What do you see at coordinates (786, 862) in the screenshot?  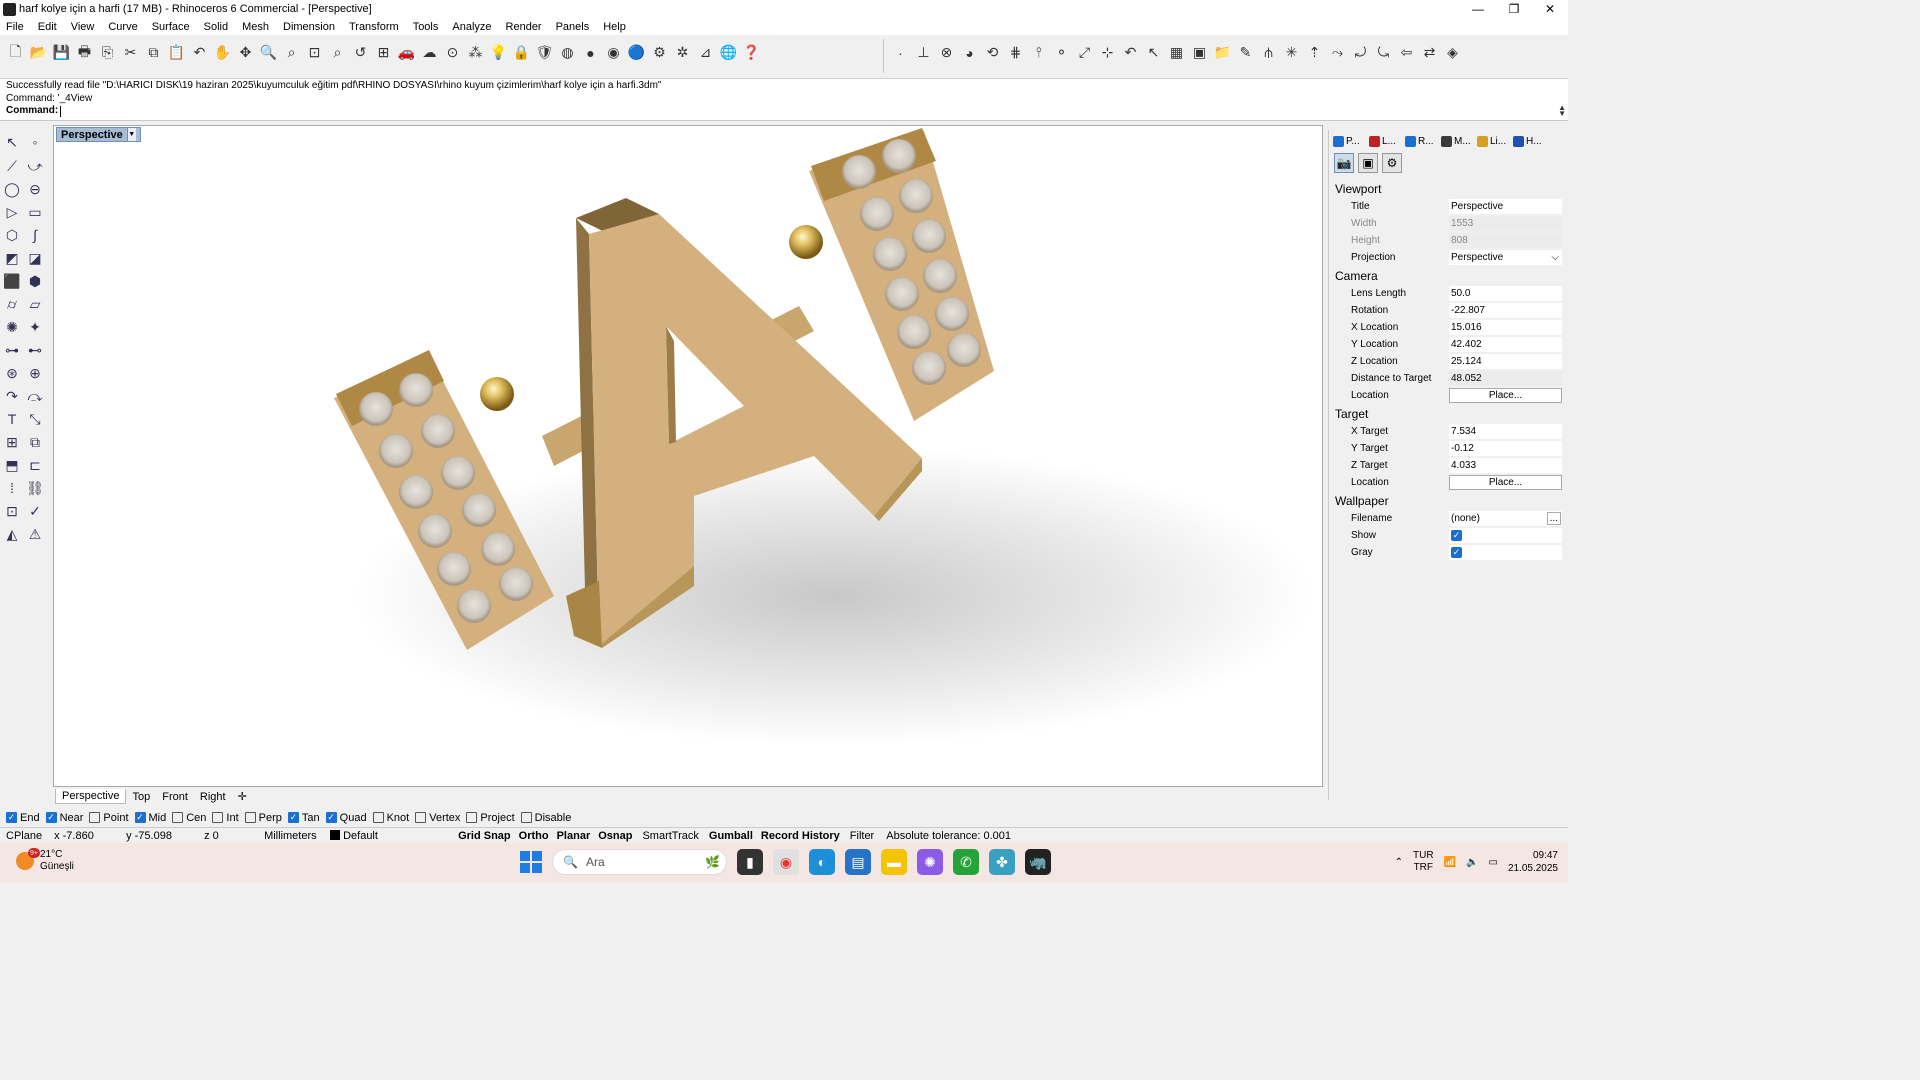 I see `chrome-icon: ◉` at bounding box center [786, 862].